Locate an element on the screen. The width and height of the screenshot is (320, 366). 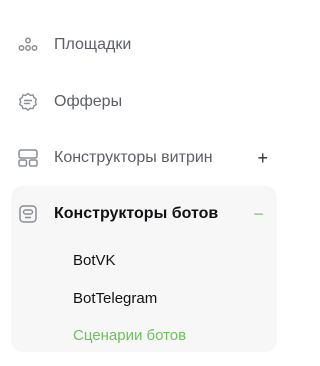
menu-item-label: Офферы is located at coordinates (88, 101).